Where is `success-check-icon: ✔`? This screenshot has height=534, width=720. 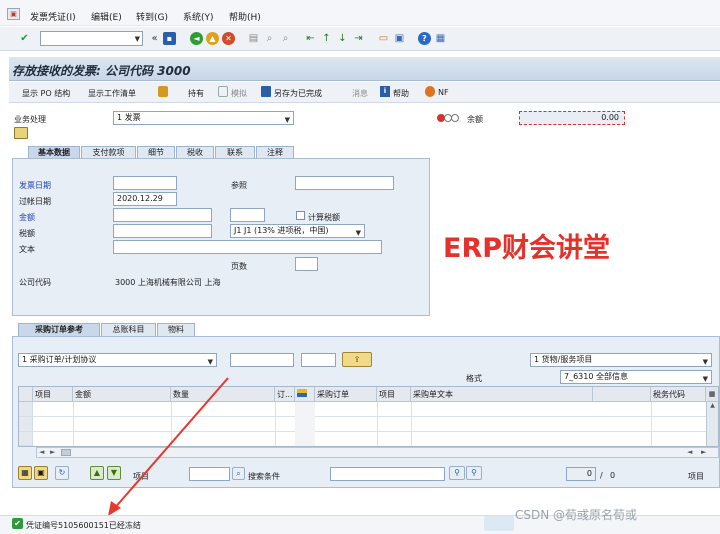
success-check-icon: ✔ is located at coordinates (17, 523).